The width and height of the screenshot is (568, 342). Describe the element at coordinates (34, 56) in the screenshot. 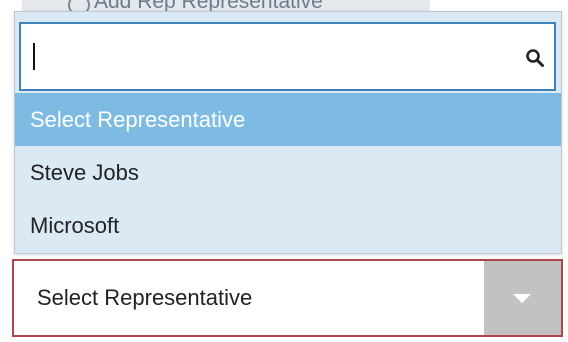

I see `text-cursor` at that location.